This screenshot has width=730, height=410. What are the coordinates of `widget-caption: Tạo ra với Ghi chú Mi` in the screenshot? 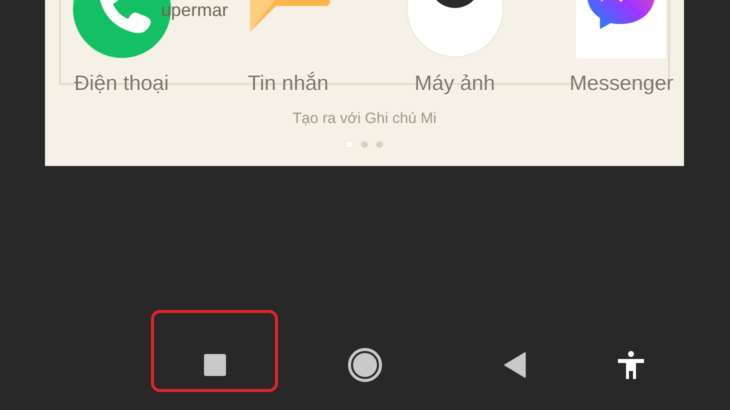 It's located at (364, 118).